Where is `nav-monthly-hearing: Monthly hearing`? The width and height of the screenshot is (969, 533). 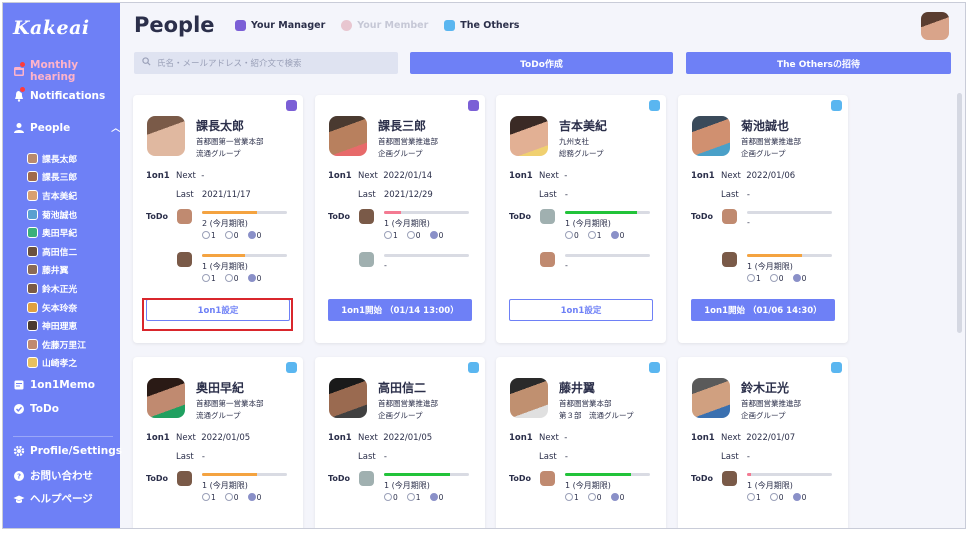
nav-monthly-hearing: Monthly hearing is located at coordinates (66, 71).